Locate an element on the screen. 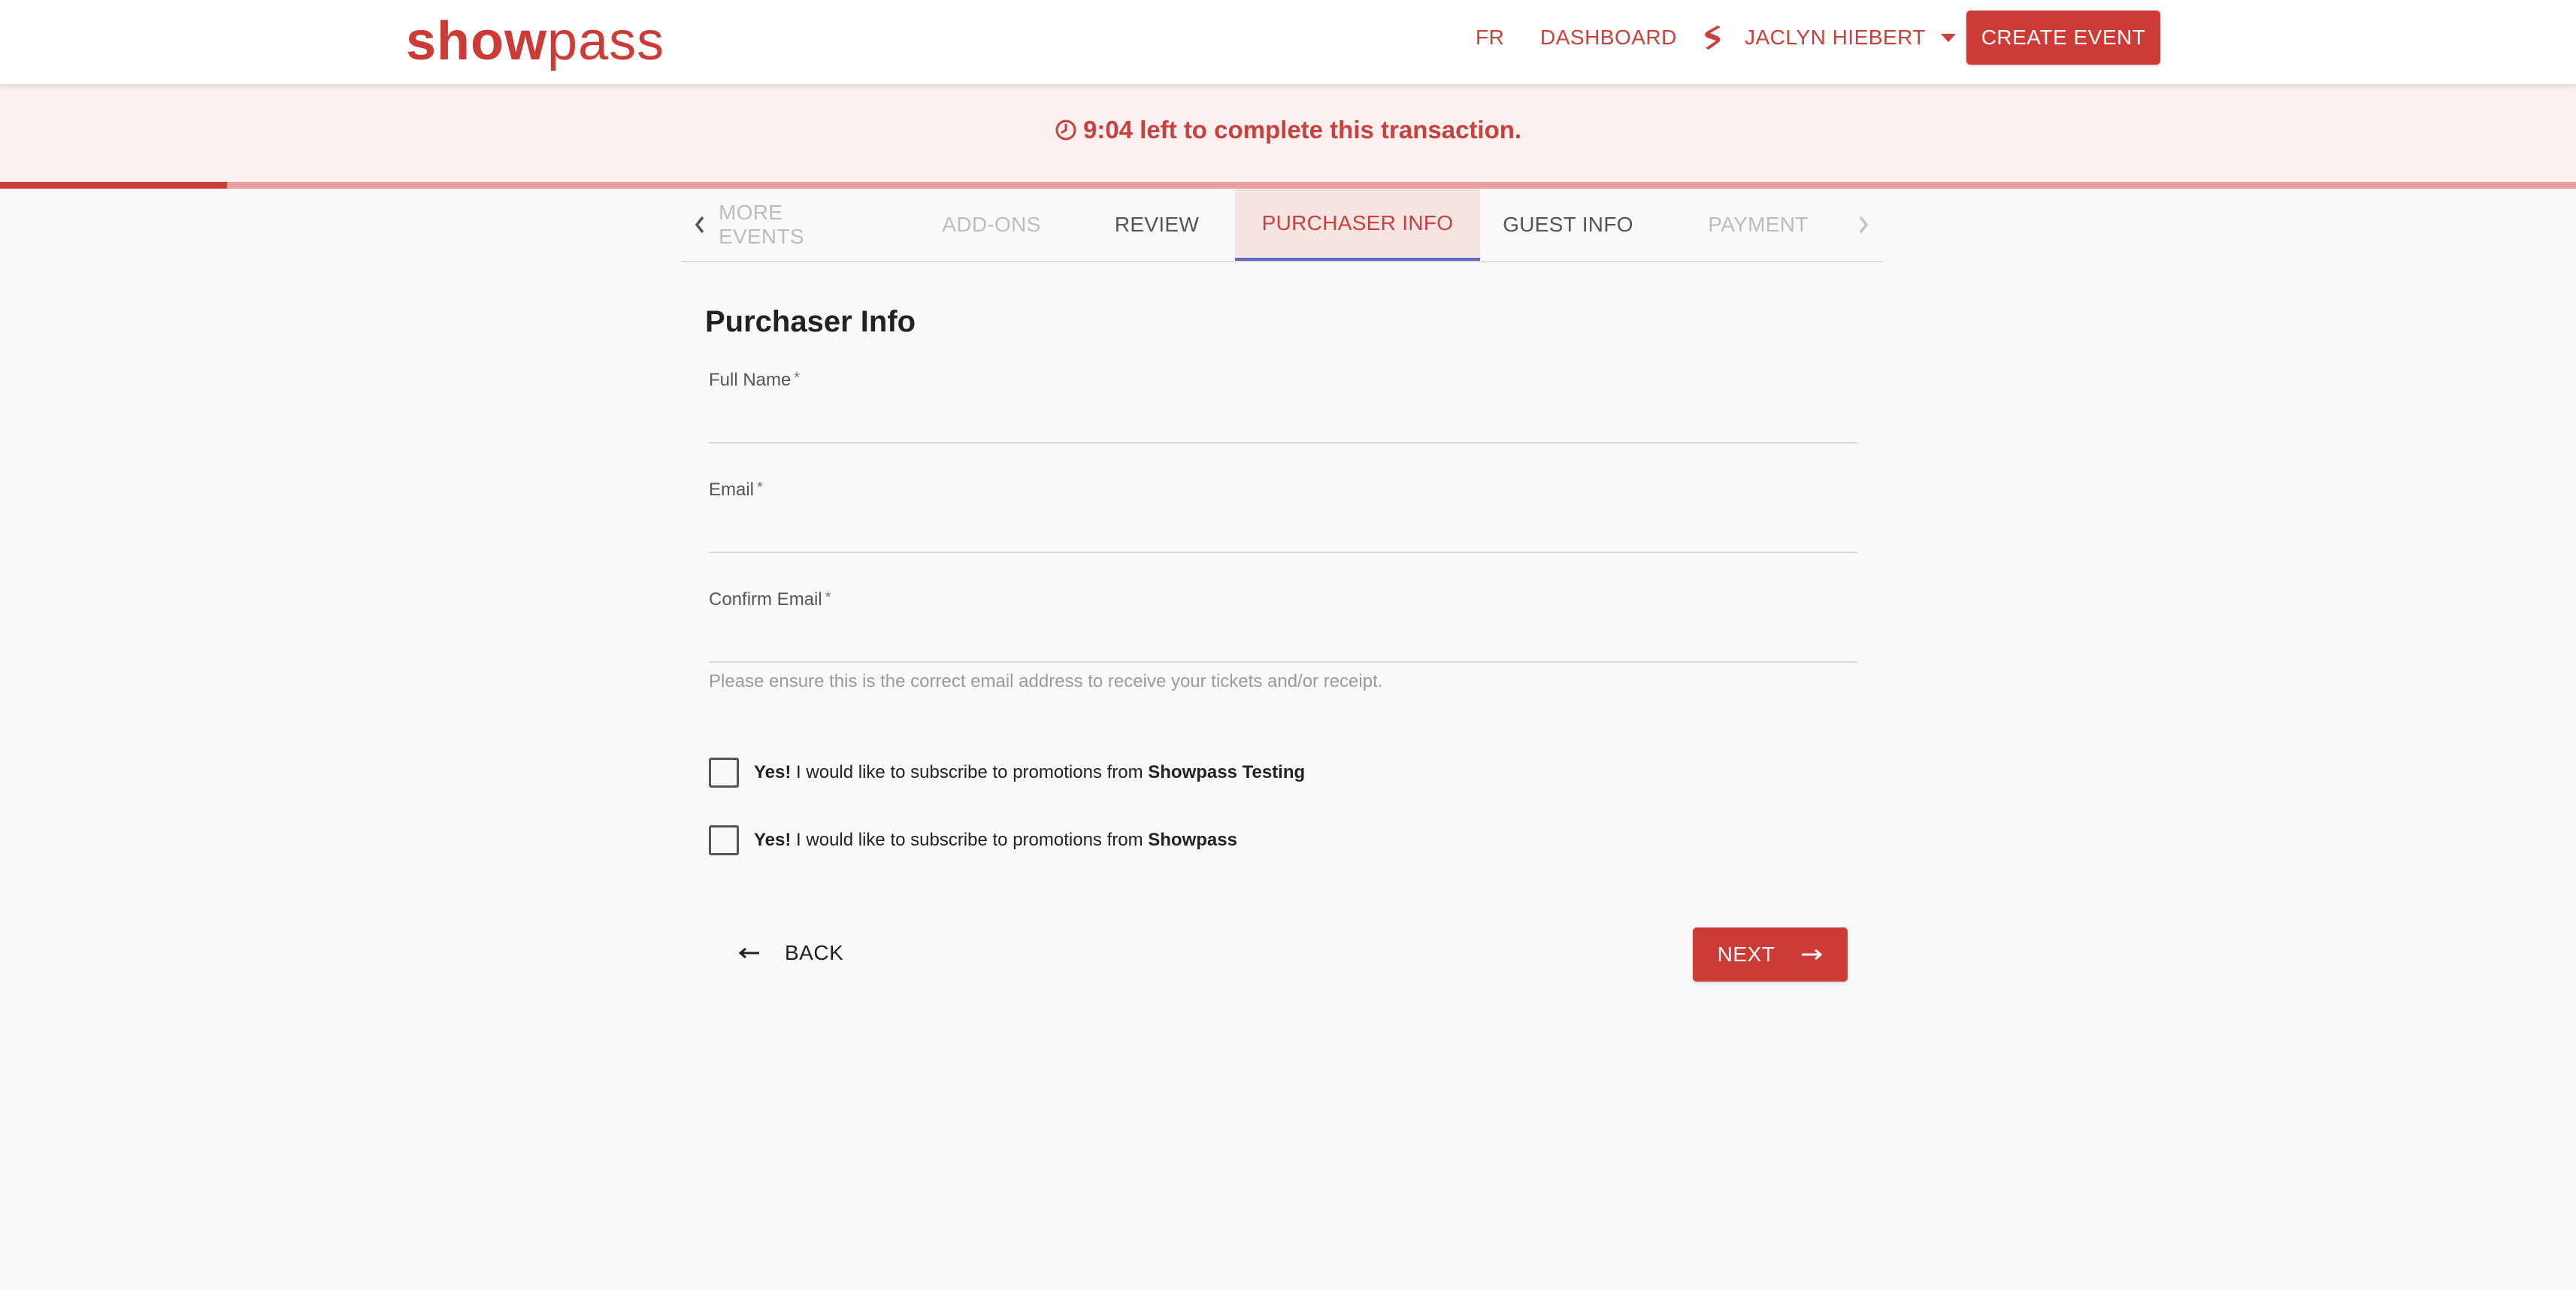 The height and width of the screenshot is (1289, 2576). back-button: BACK is located at coordinates (790, 953).